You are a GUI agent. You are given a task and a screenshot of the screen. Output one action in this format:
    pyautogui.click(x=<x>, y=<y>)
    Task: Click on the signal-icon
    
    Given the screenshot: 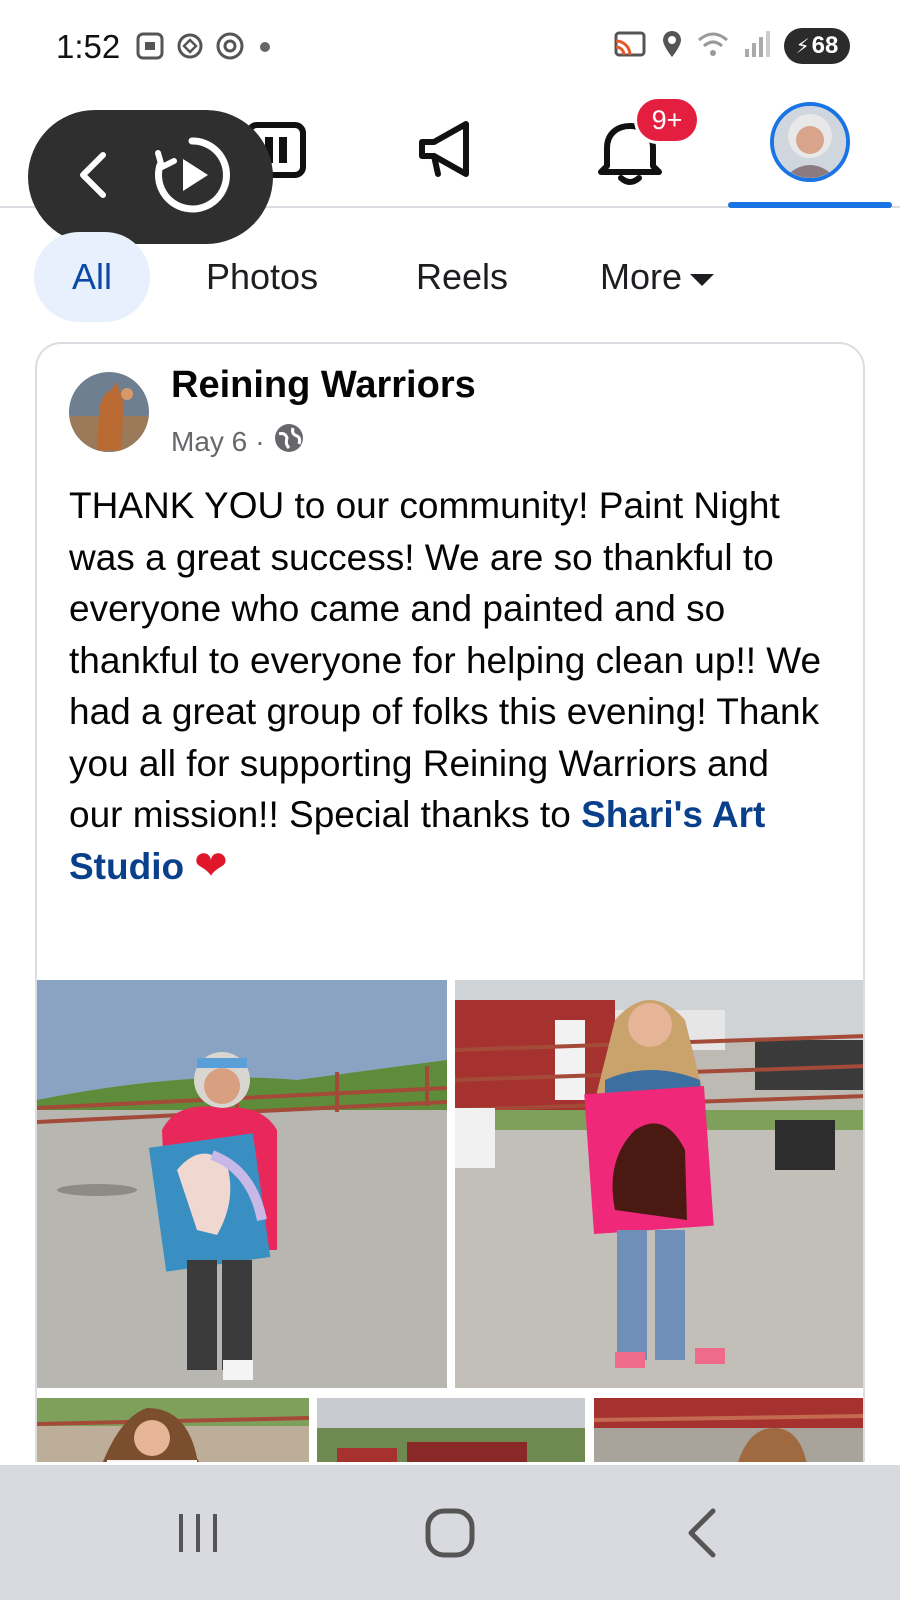 What is the action you would take?
    pyautogui.click(x=757, y=46)
    